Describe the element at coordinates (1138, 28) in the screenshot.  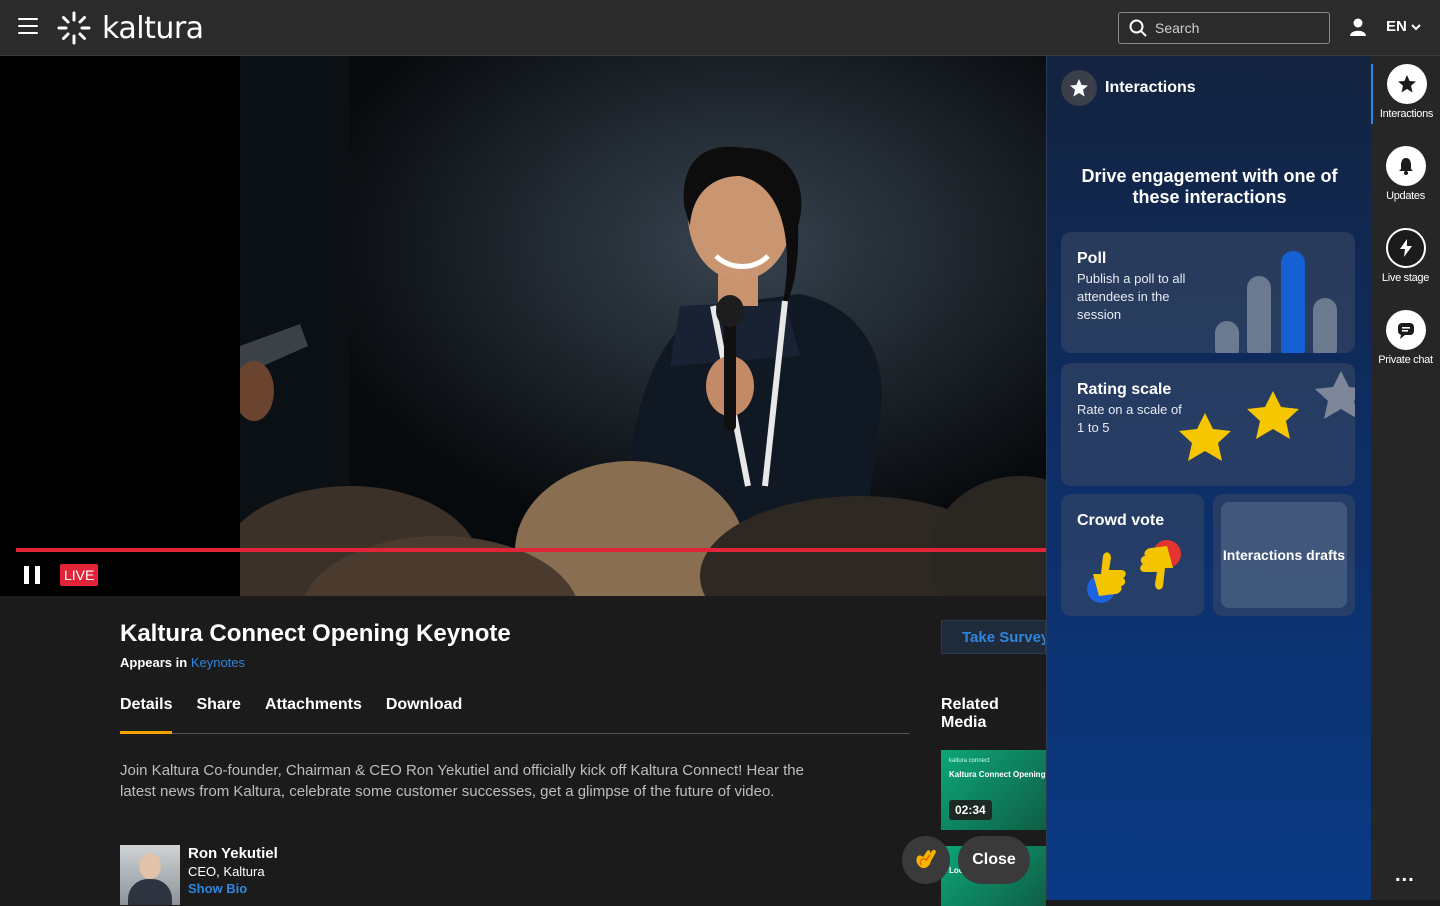
I see `search-icon` at that location.